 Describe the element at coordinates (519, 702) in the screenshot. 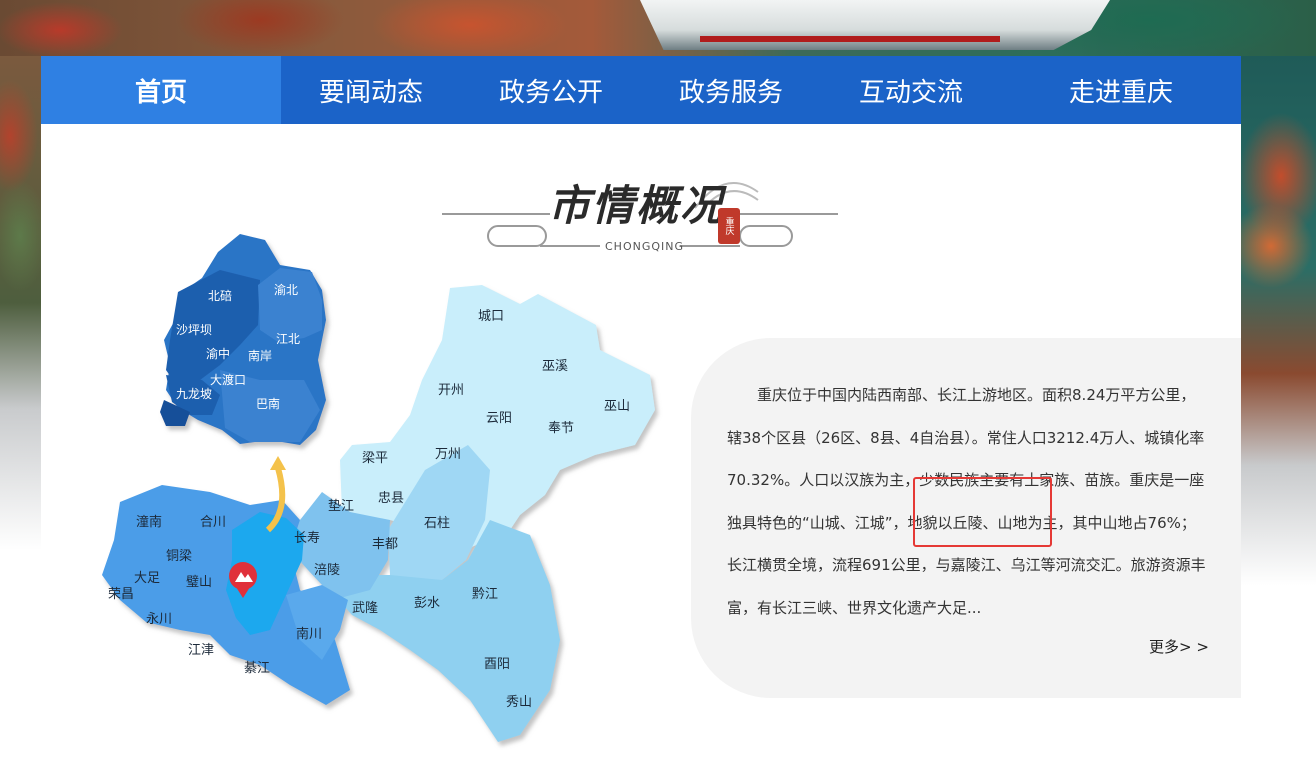

I see `map-label: 秀山` at that location.